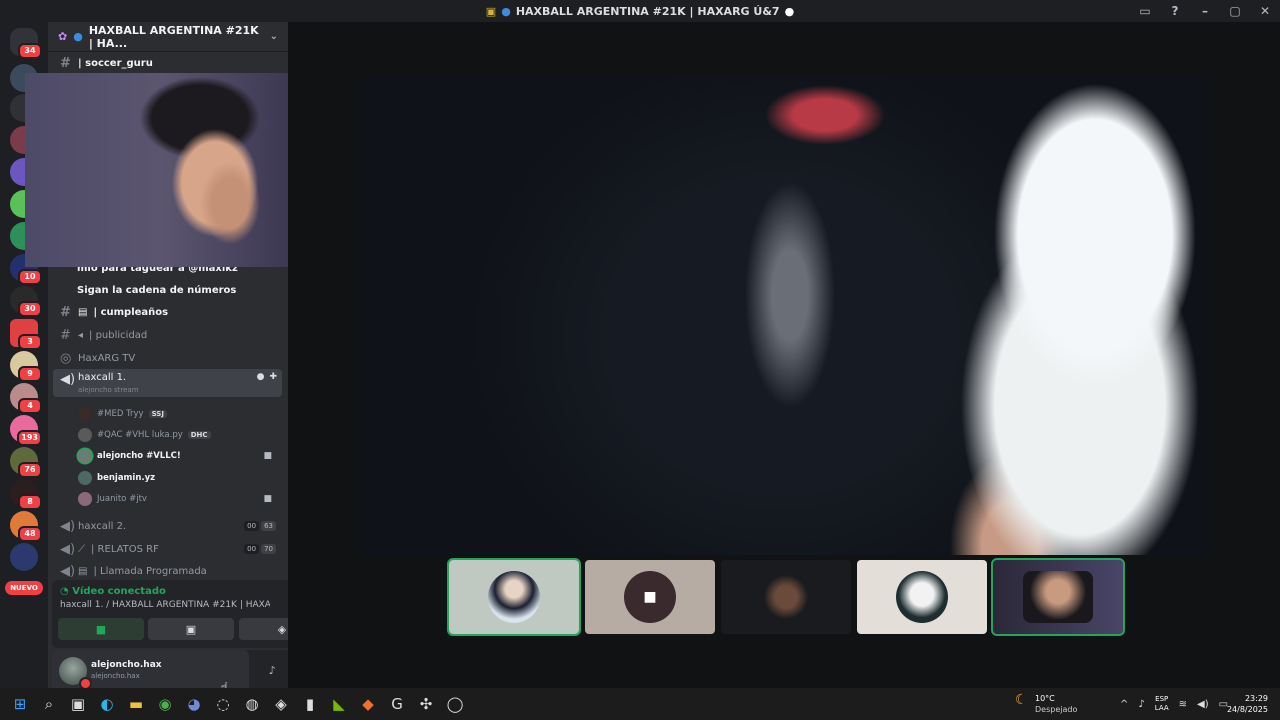  What do you see at coordinates (113, 591) in the screenshot?
I see `voice-status: ◔ Vídeo conectado` at bounding box center [113, 591].